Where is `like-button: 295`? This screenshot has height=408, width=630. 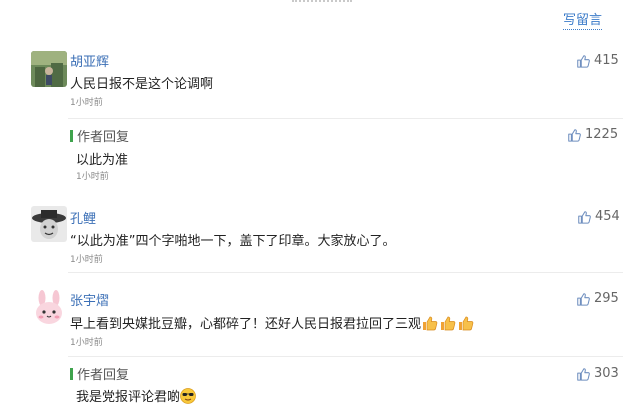 like-button: 295 is located at coordinates (597, 298).